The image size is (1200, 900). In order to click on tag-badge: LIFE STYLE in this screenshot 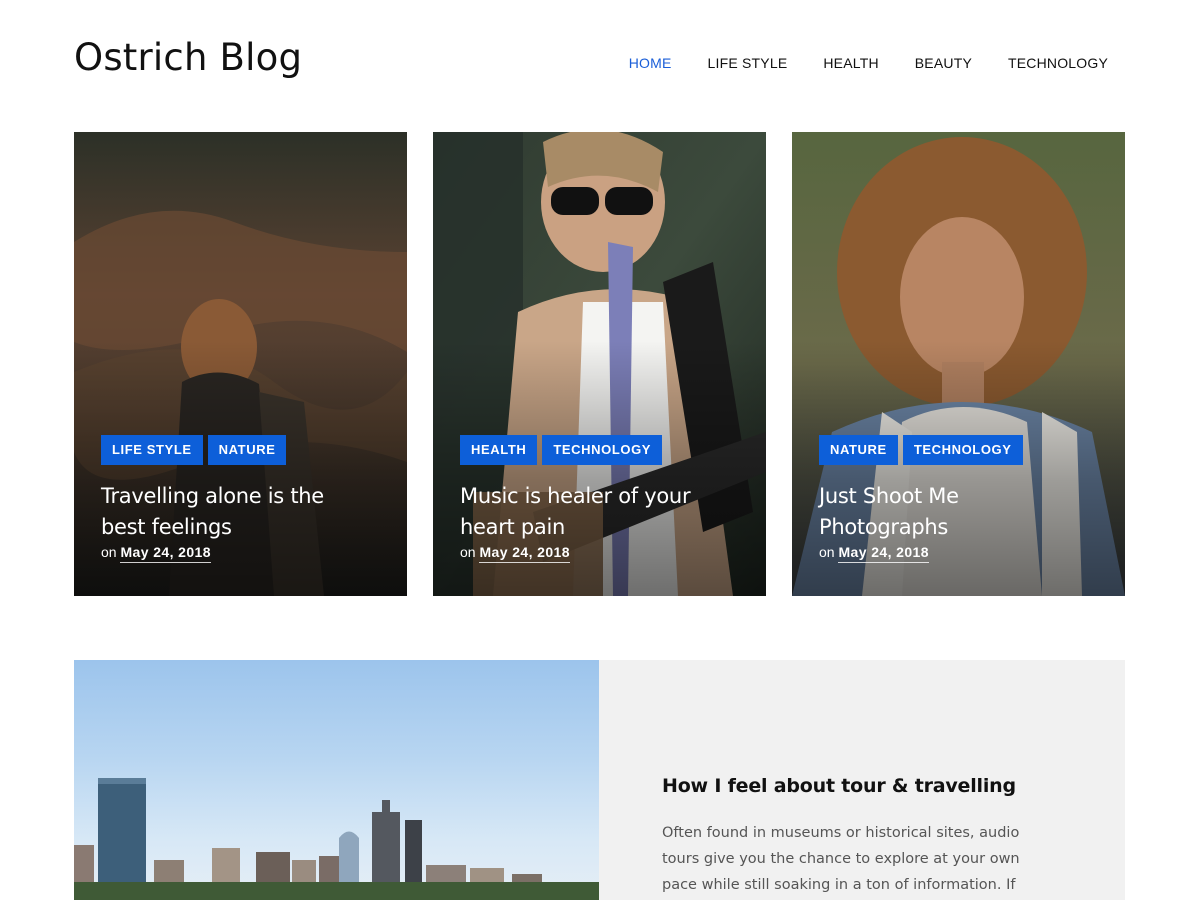, I will do `click(152, 450)`.